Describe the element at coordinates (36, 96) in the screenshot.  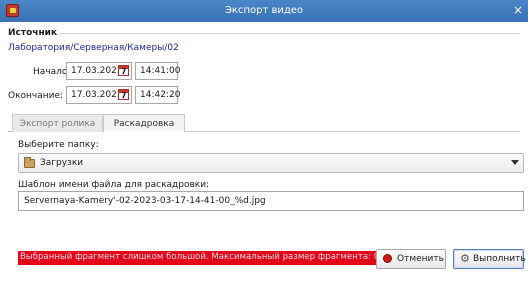
I see `end-label: Окончание:` at that location.